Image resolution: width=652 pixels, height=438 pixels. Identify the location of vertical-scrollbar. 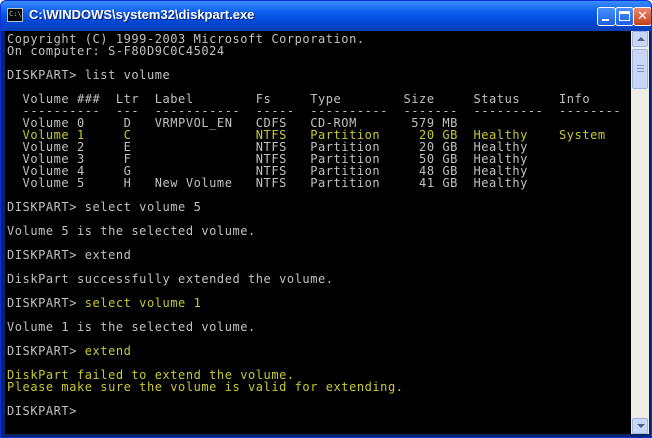
(640, 232).